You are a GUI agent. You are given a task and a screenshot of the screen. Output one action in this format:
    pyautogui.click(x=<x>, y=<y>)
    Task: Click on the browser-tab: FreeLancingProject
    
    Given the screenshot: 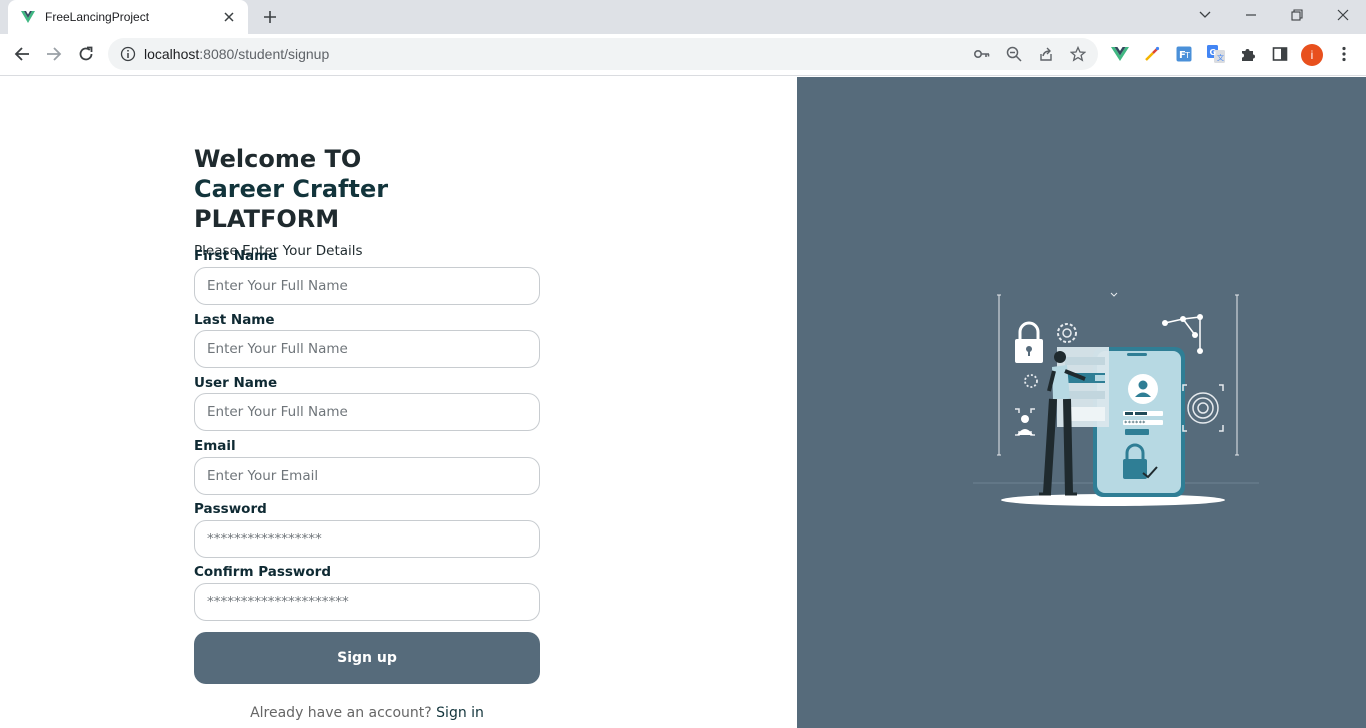 What is the action you would take?
    pyautogui.click(x=128, y=17)
    